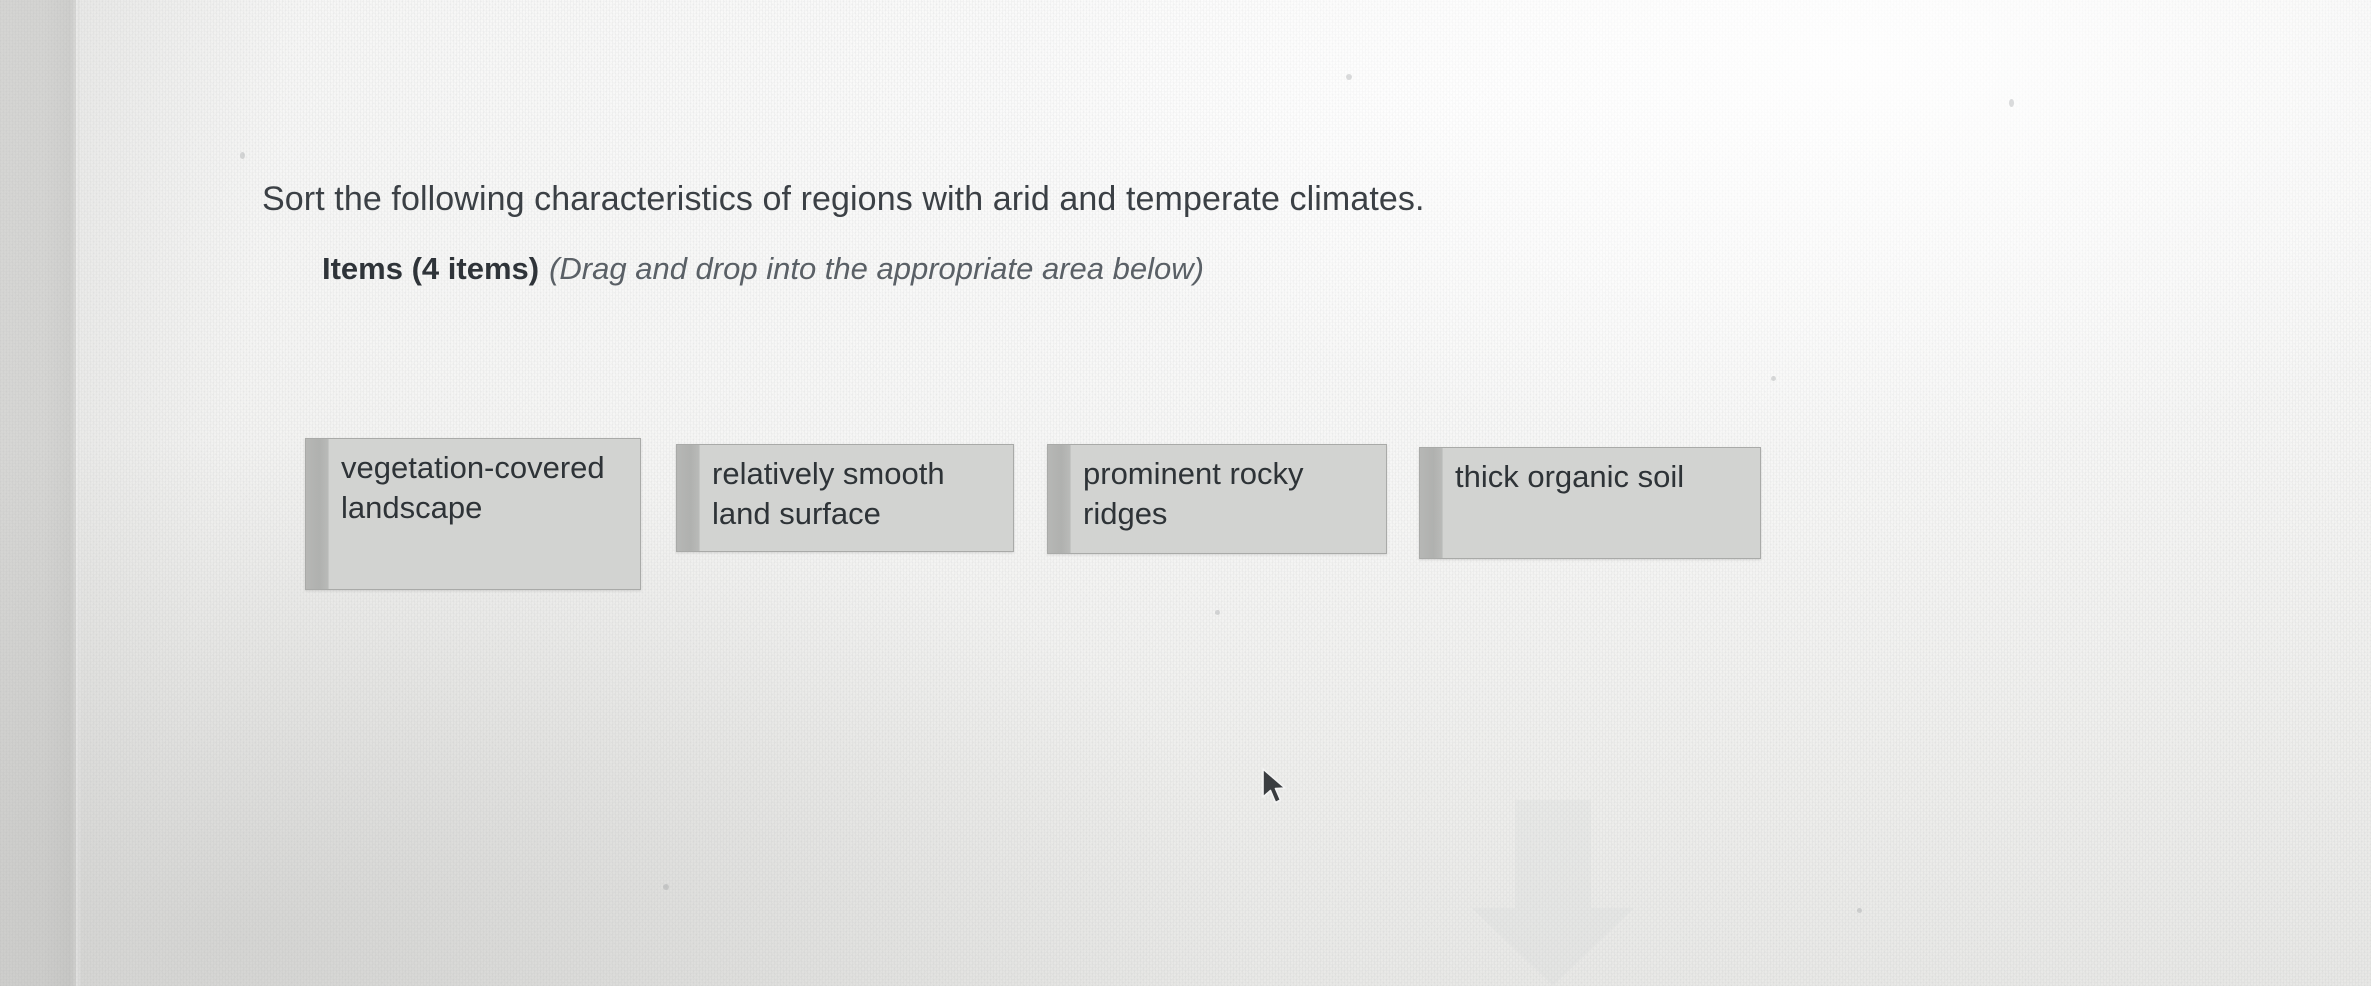 The width and height of the screenshot is (2371, 986). I want to click on draggable-item-label: prominent rocky ridges, so click(1193, 494).